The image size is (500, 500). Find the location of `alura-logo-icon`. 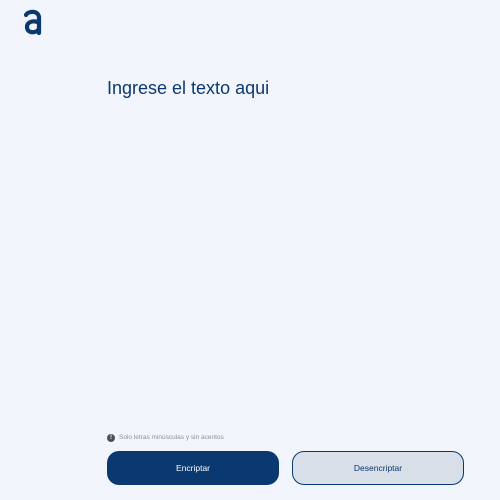

alura-logo-icon is located at coordinates (33, 22).